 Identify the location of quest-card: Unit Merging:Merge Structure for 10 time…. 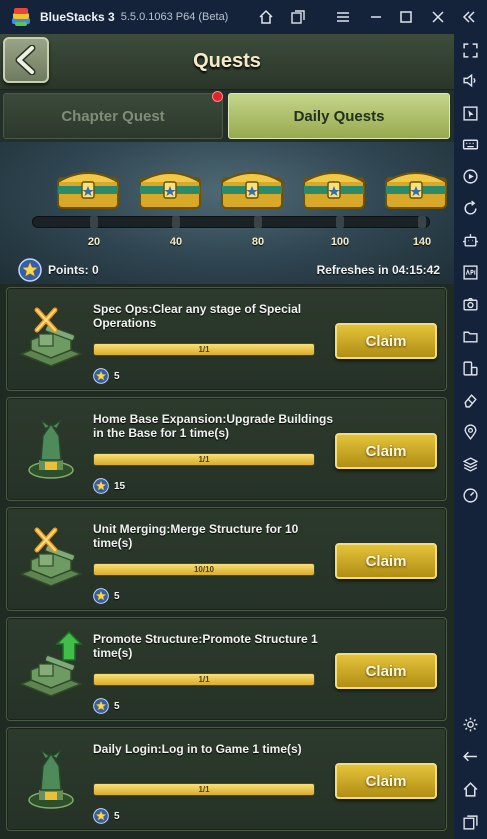
(226, 559).